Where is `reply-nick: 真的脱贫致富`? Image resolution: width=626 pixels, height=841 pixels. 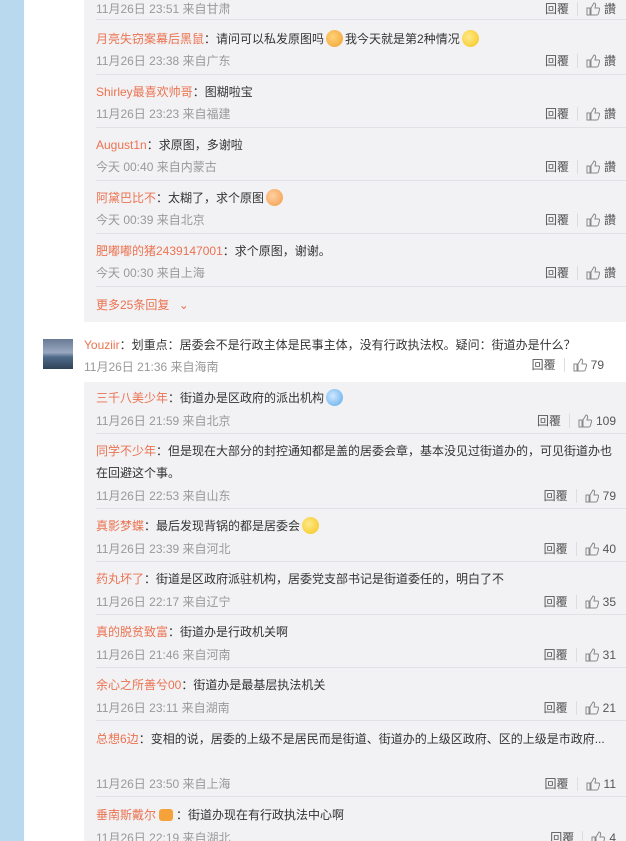 reply-nick: 真的脱贫致富 is located at coordinates (132, 632).